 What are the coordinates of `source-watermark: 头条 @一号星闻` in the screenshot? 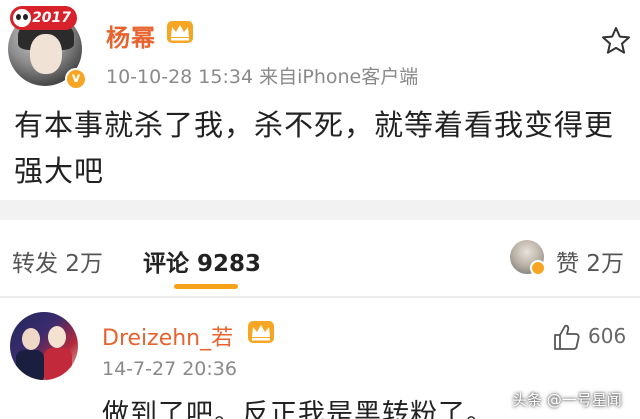 It's located at (567, 400).